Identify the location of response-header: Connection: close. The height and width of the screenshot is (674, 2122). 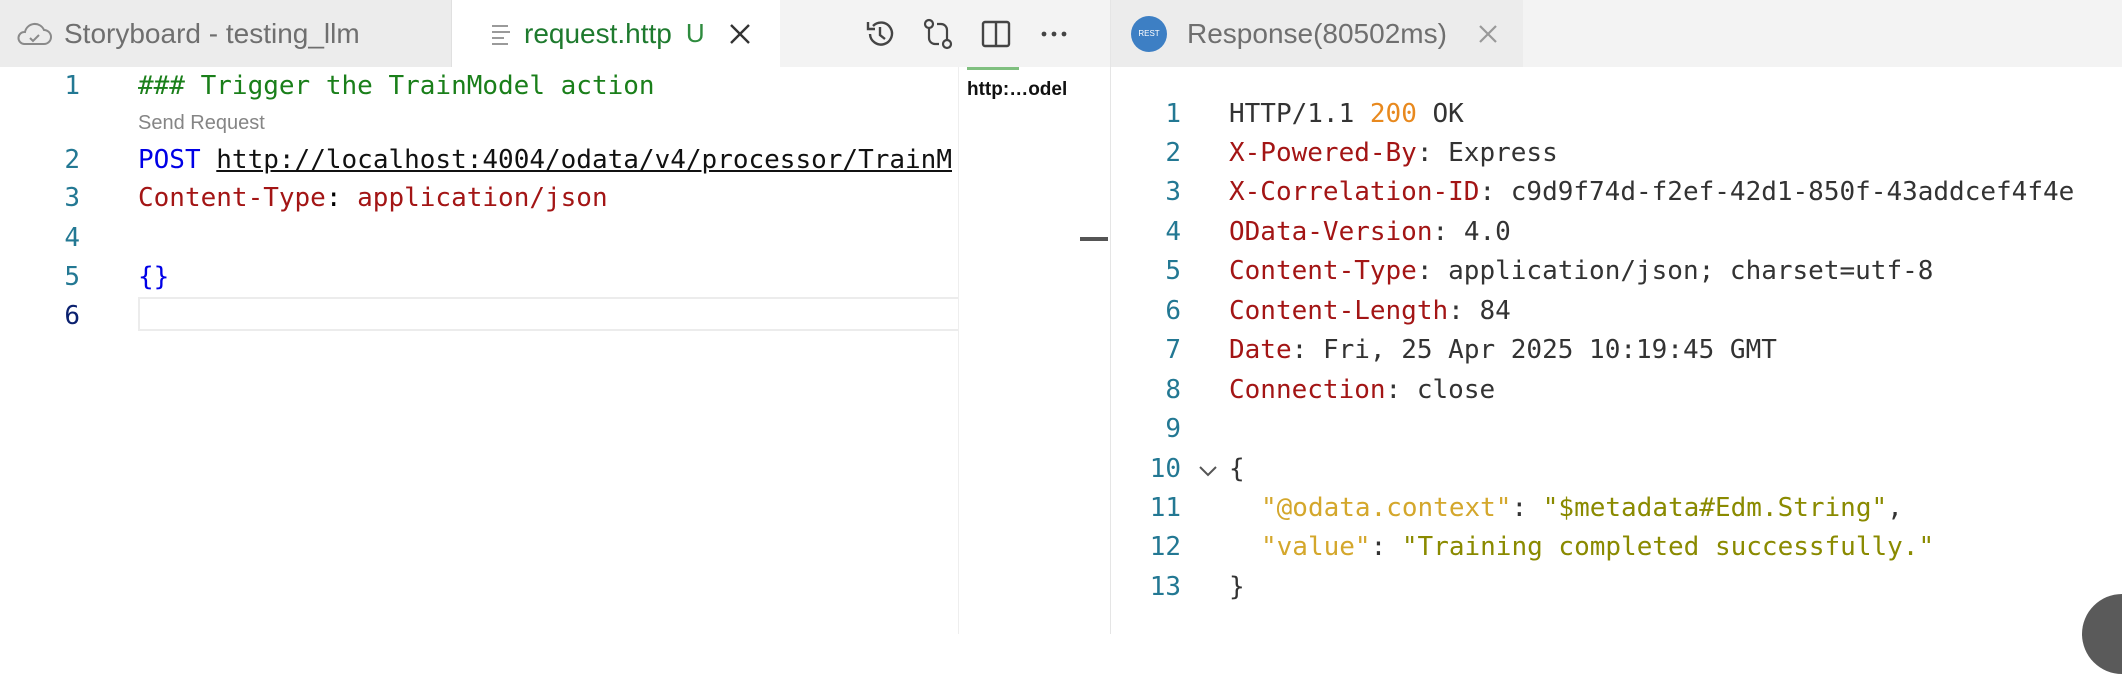
(1362, 390).